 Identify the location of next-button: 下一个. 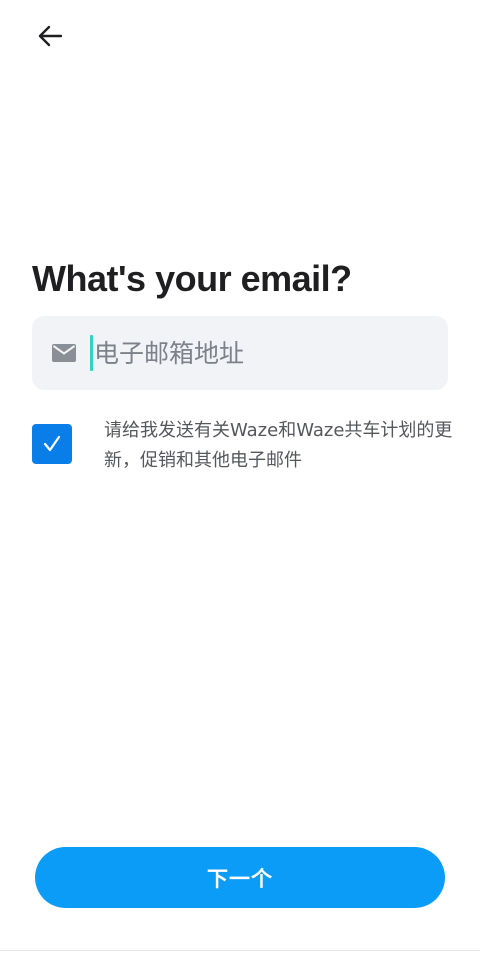
(240, 877).